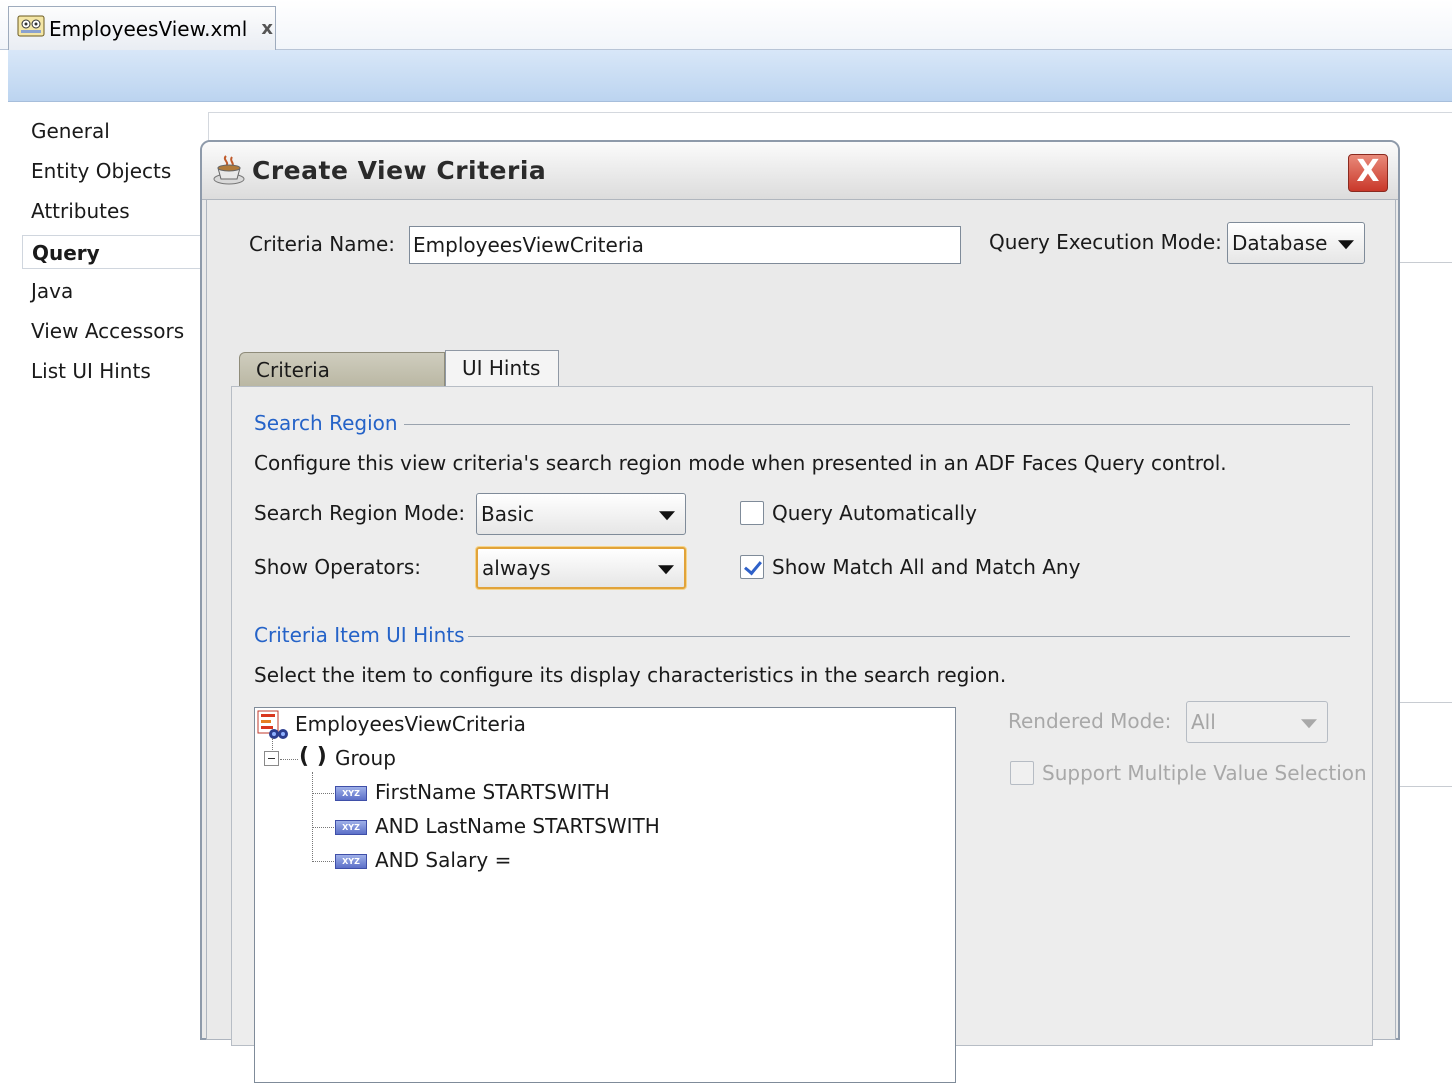  What do you see at coordinates (313, 756) in the screenshot?
I see `group-icon: ( )` at bounding box center [313, 756].